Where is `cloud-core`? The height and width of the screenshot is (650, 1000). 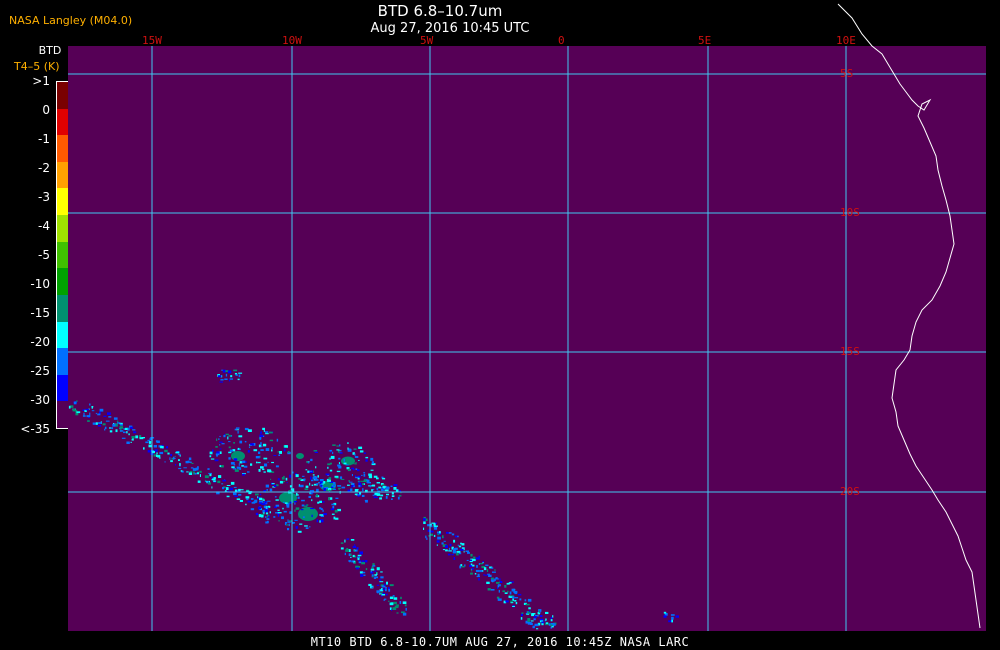
cloud-core is located at coordinates (348, 461).